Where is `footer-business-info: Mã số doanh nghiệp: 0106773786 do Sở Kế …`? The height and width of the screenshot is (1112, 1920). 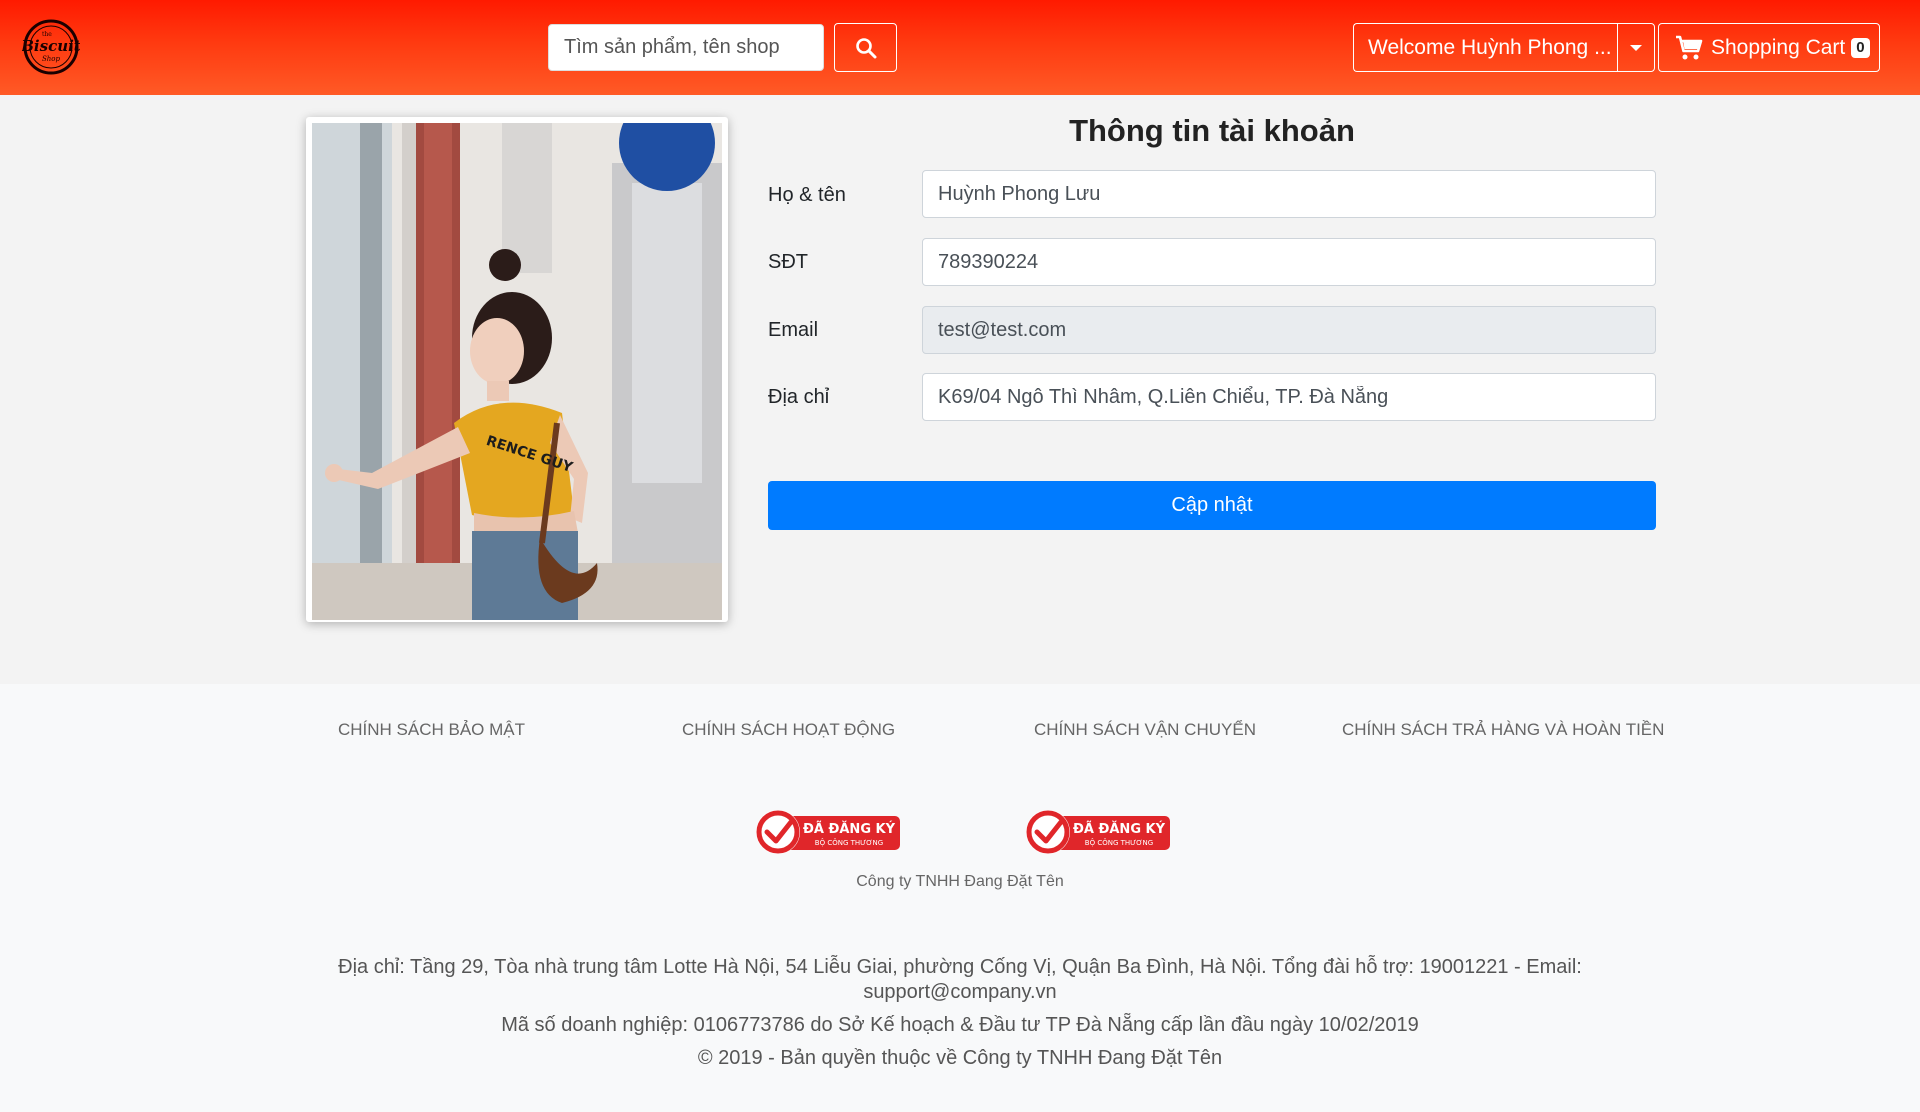
footer-business-info: Mã số doanh nghiệp: 0106773786 do Sở Kế … is located at coordinates (960, 1025).